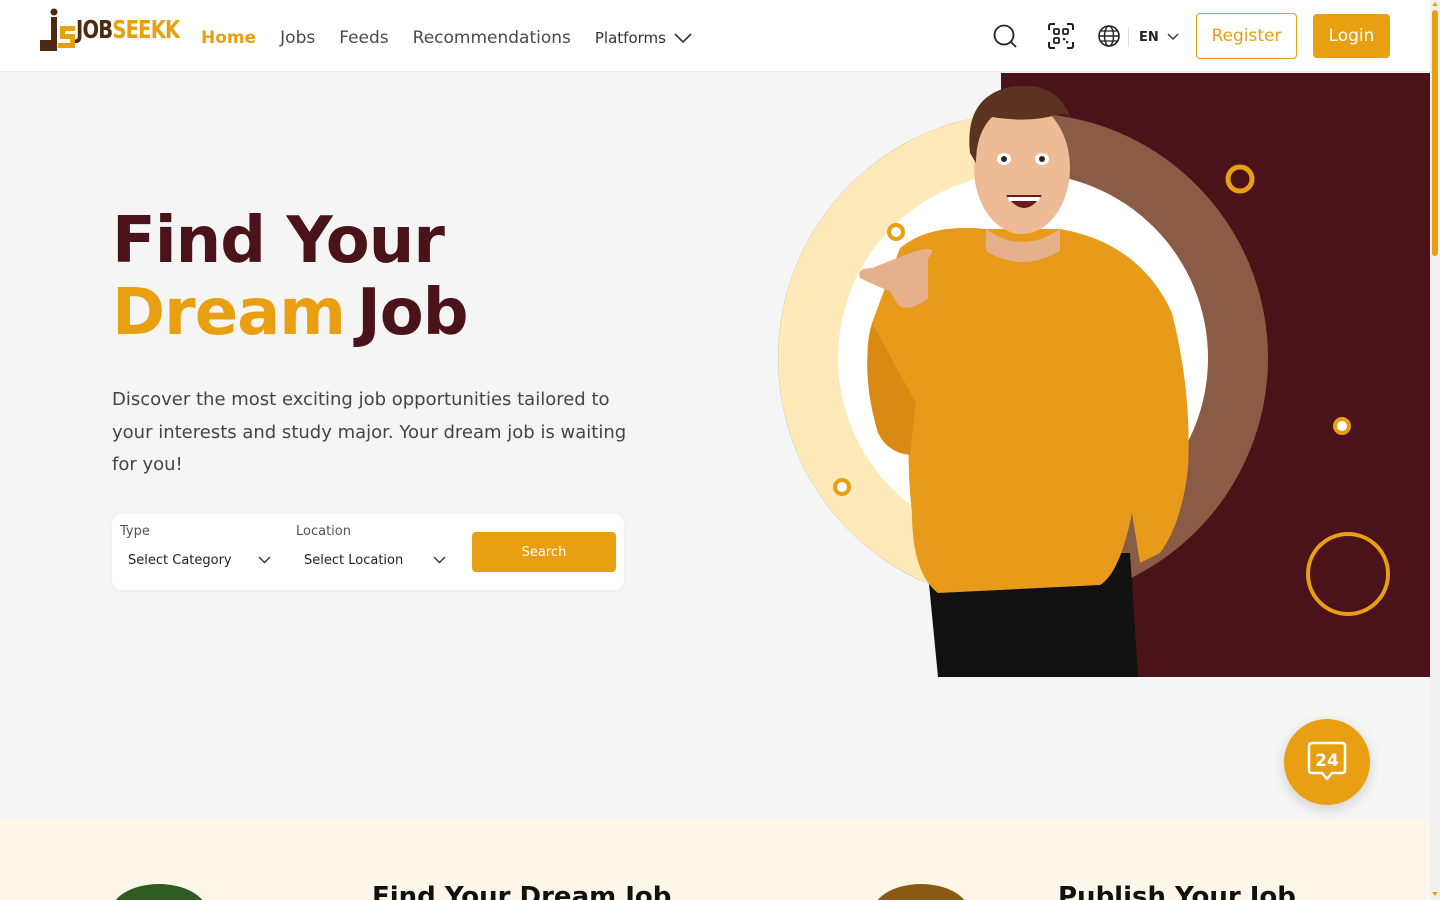  What do you see at coordinates (1149, 37) in the screenshot?
I see `language-label: EN` at bounding box center [1149, 37].